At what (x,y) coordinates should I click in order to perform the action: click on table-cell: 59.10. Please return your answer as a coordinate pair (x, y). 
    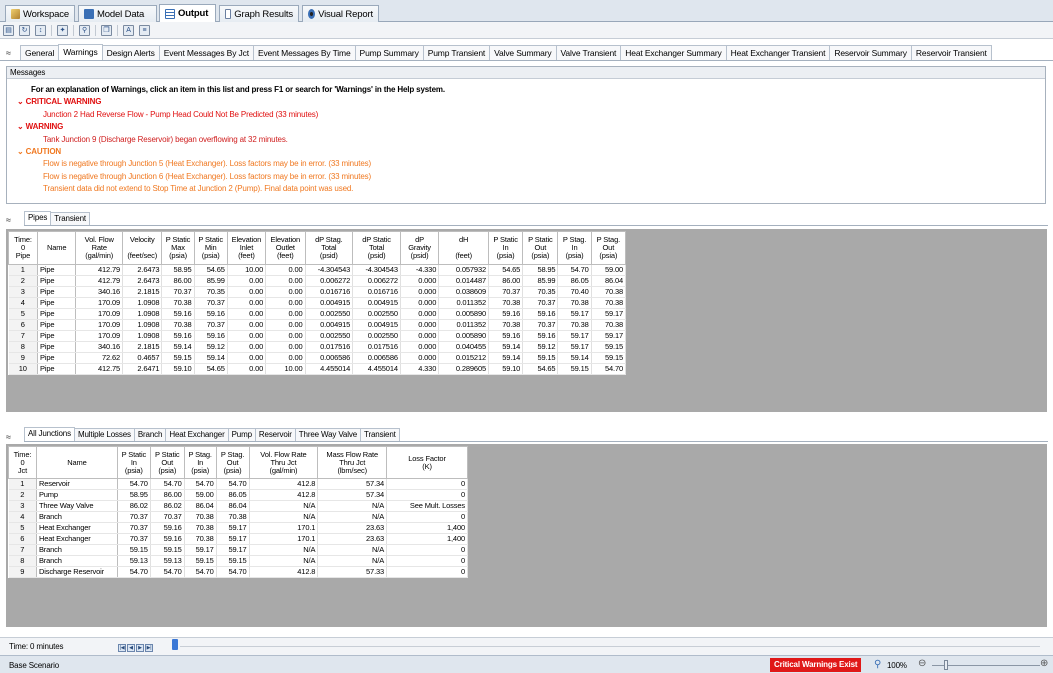
    Looking at the image, I should click on (178, 369).